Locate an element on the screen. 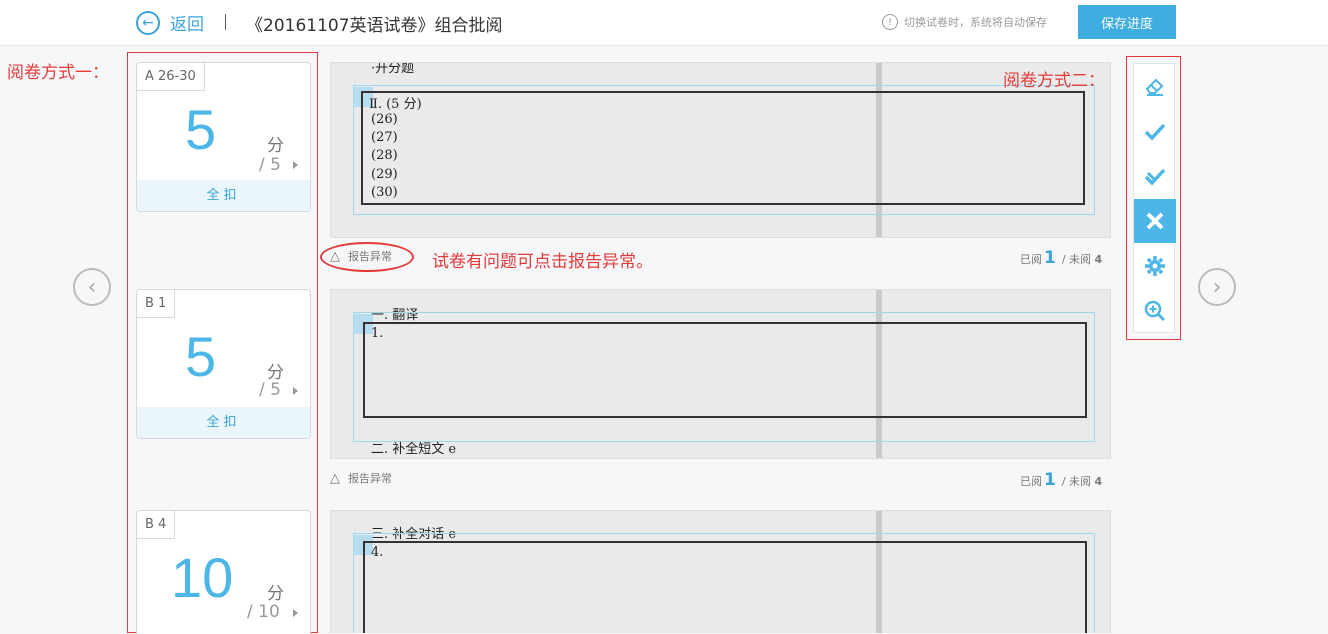  next-section-heading: 二. 补全短文 e is located at coordinates (414, 449).